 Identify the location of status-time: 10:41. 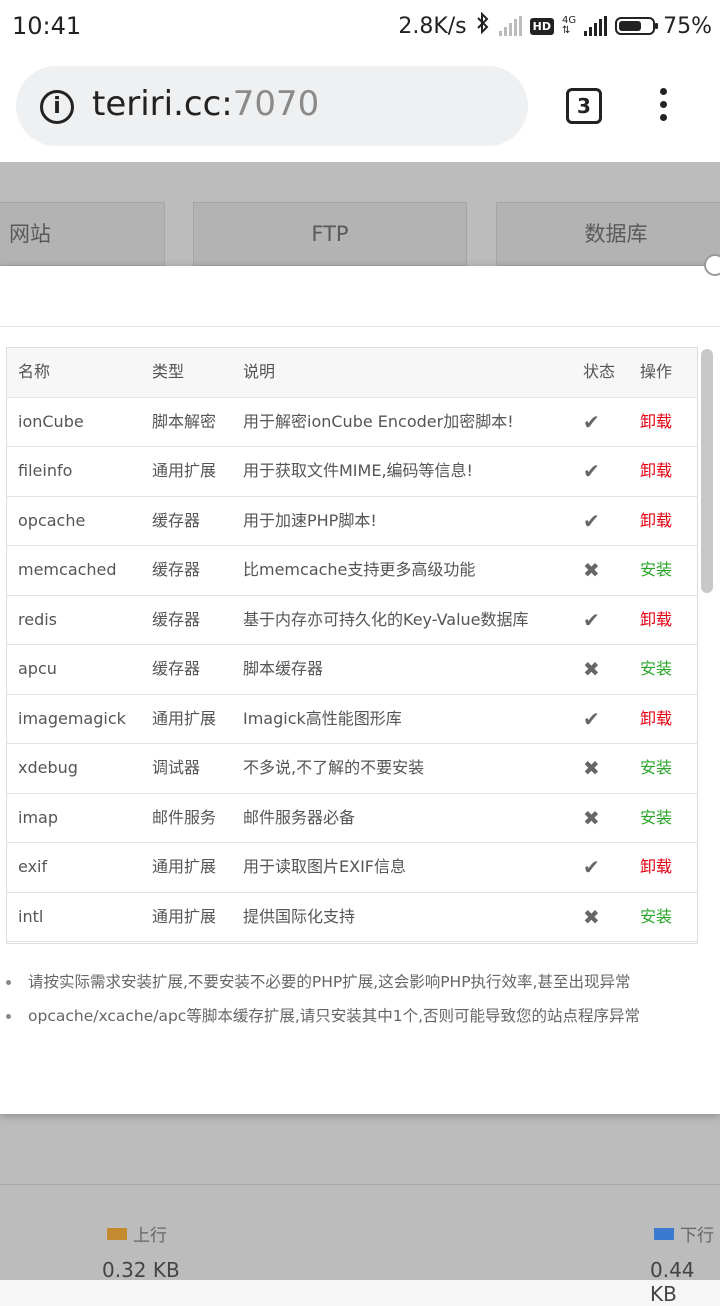
(47, 26).